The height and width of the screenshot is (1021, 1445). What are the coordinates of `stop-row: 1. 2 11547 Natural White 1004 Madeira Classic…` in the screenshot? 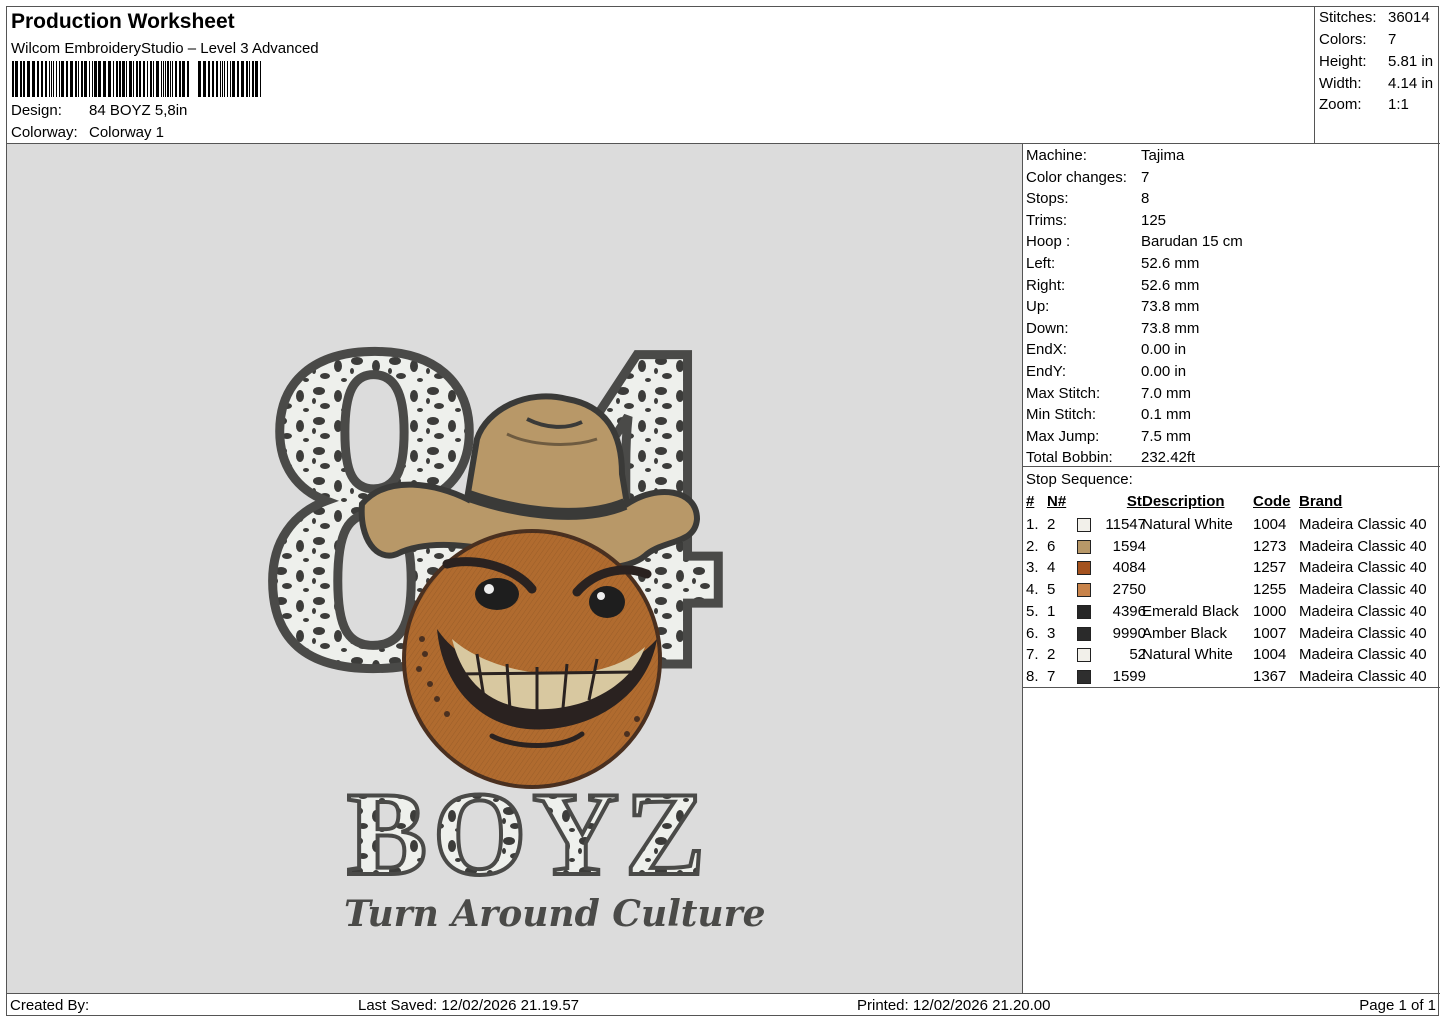 It's located at (1231, 524).